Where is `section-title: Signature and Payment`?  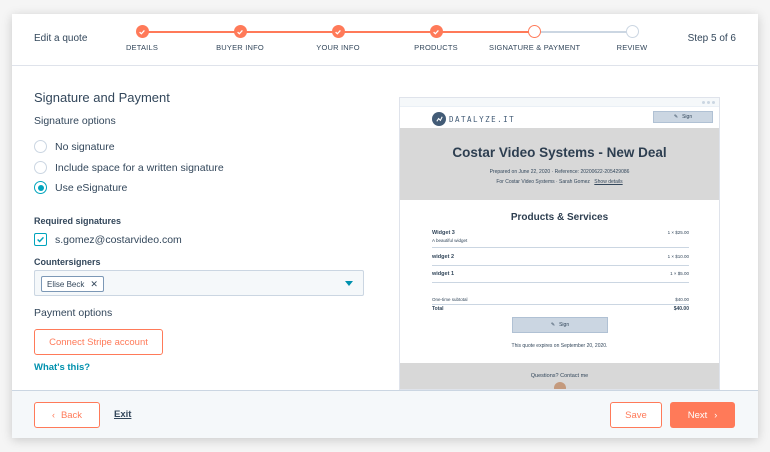
section-title: Signature and Payment is located at coordinates (102, 97).